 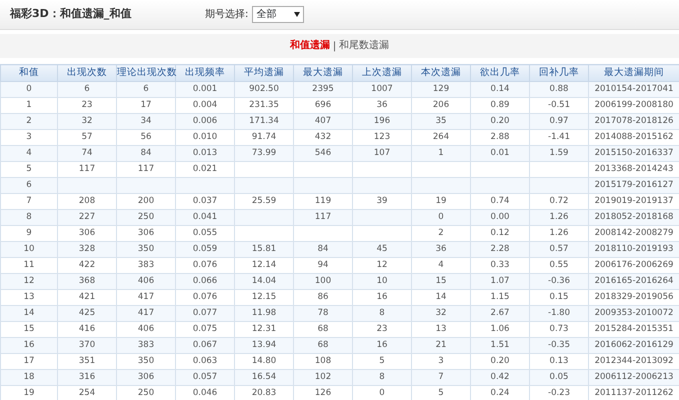 I want to click on table-cell: 350, so click(x=146, y=250).